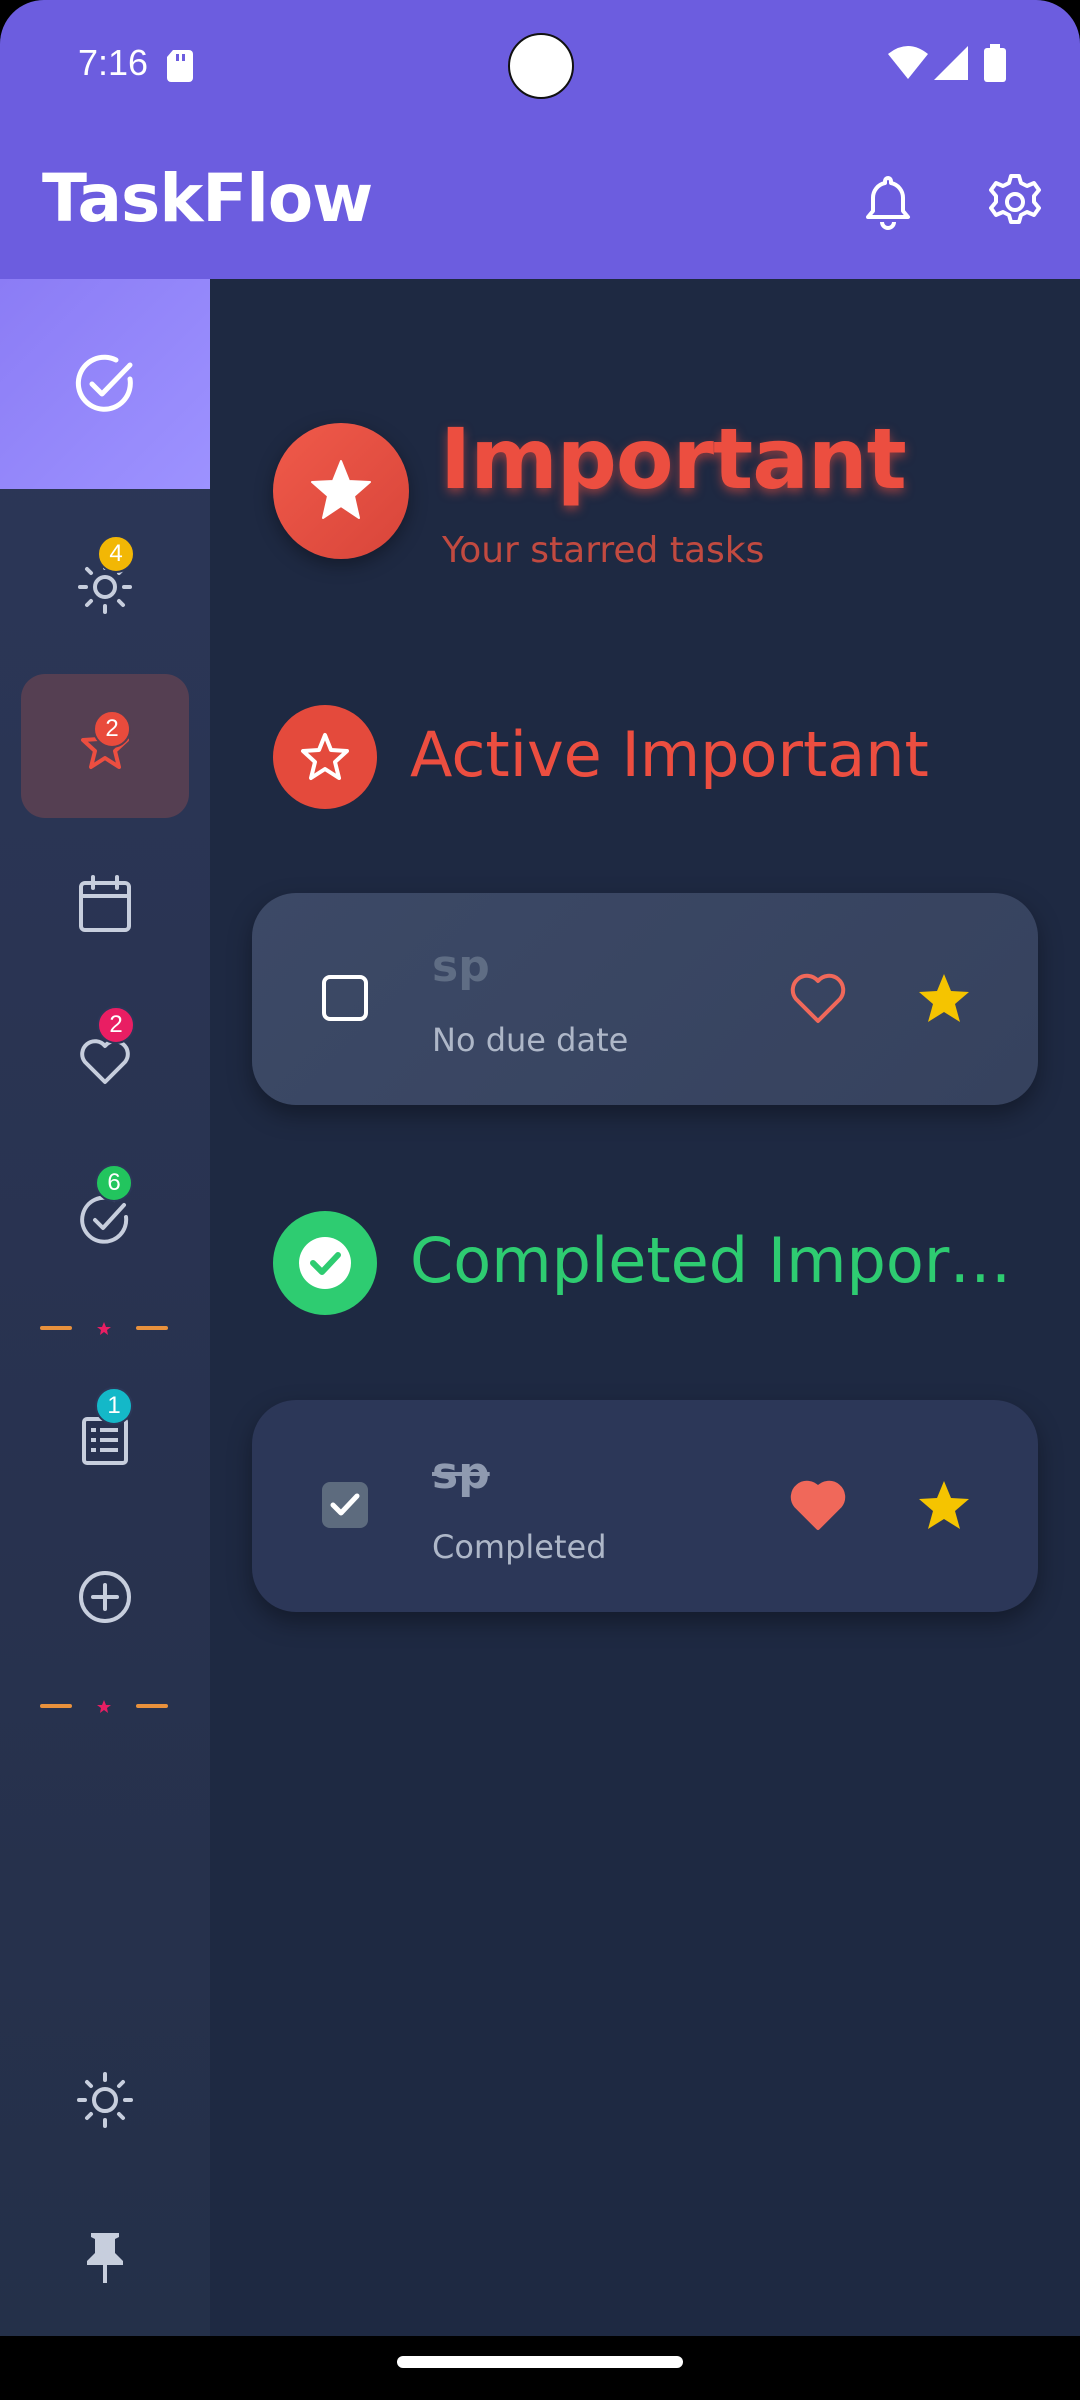 The image size is (1080, 2400). I want to click on theme-toggle-button, so click(105, 2100).